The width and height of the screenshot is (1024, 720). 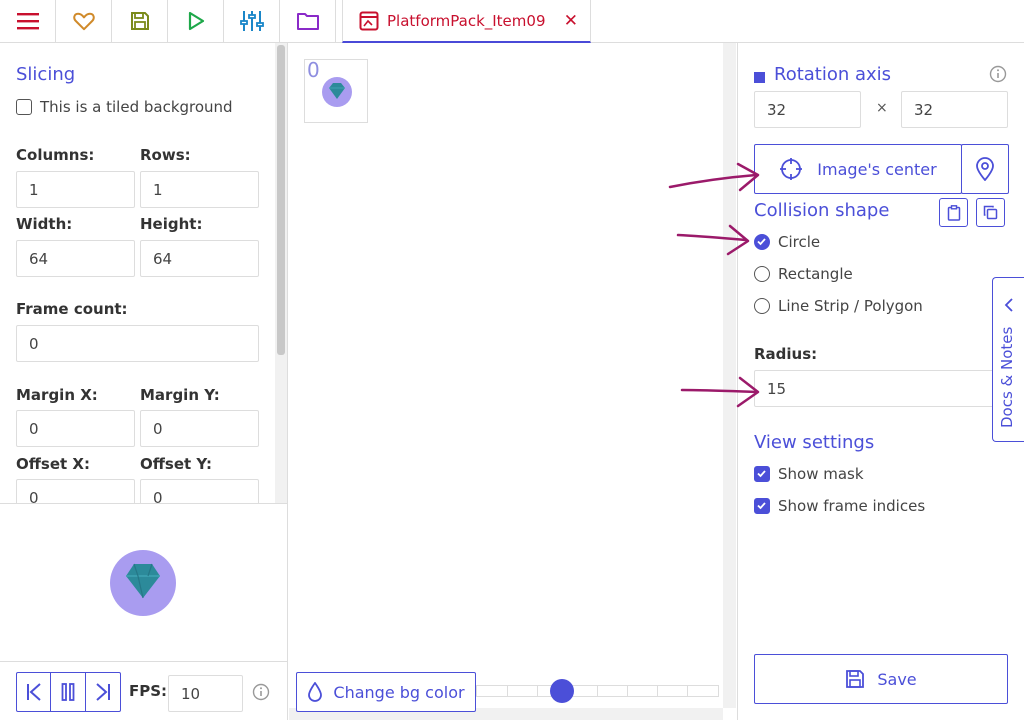 I want to click on menu-icon, so click(x=27, y=21).